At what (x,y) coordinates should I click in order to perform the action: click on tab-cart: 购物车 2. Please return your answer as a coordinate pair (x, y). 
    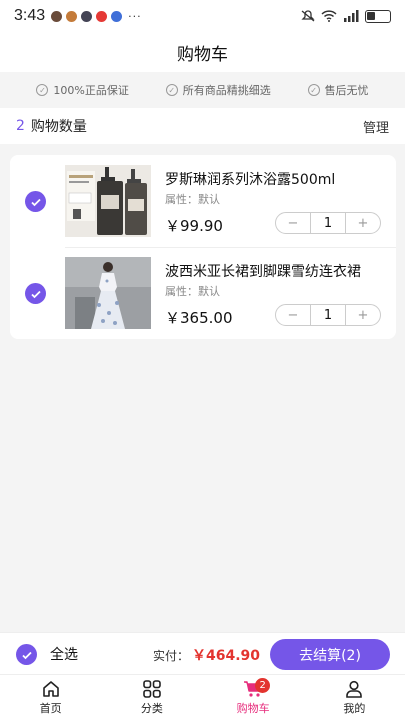
    Looking at the image, I should click on (253, 697).